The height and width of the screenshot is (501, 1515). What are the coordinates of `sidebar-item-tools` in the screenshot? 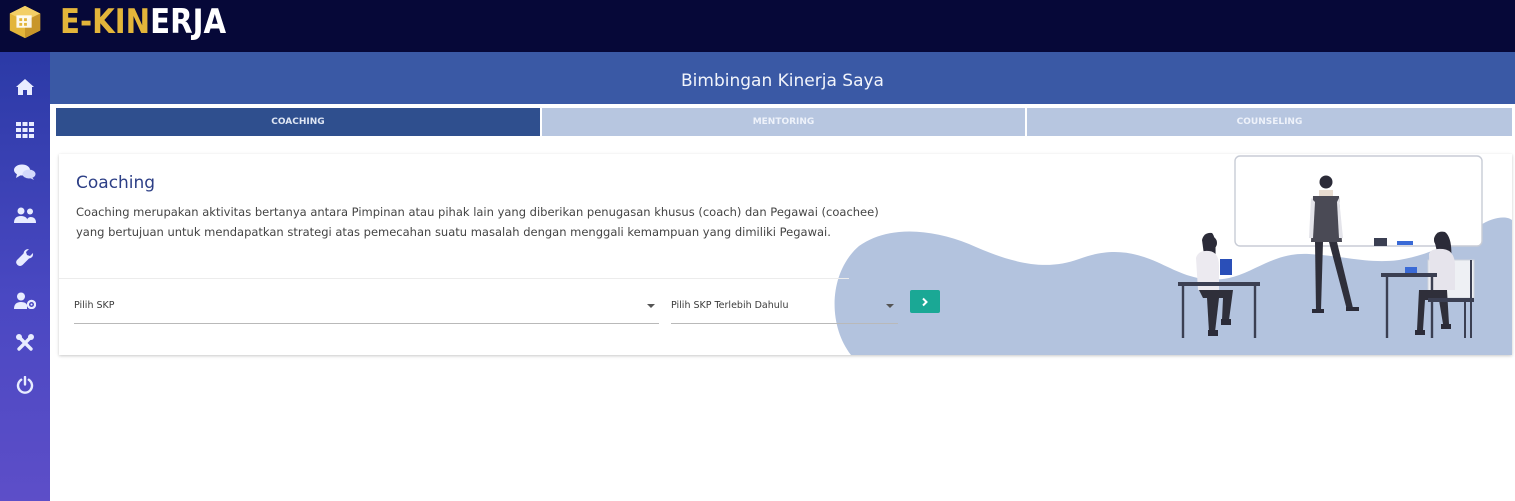 It's located at (25, 343).